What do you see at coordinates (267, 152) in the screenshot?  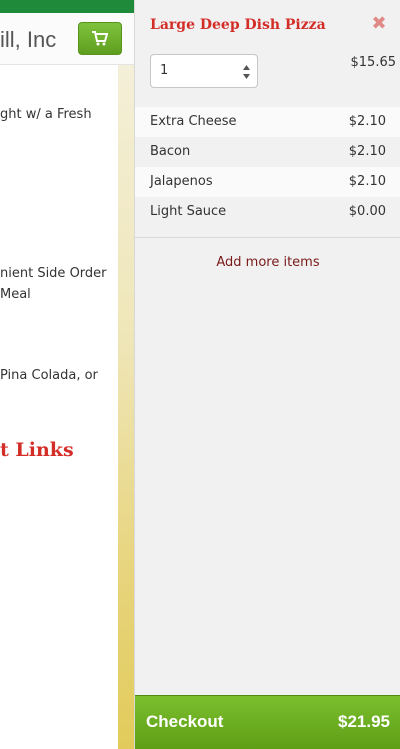 I see `option-row: Bacon $2.10` at bounding box center [267, 152].